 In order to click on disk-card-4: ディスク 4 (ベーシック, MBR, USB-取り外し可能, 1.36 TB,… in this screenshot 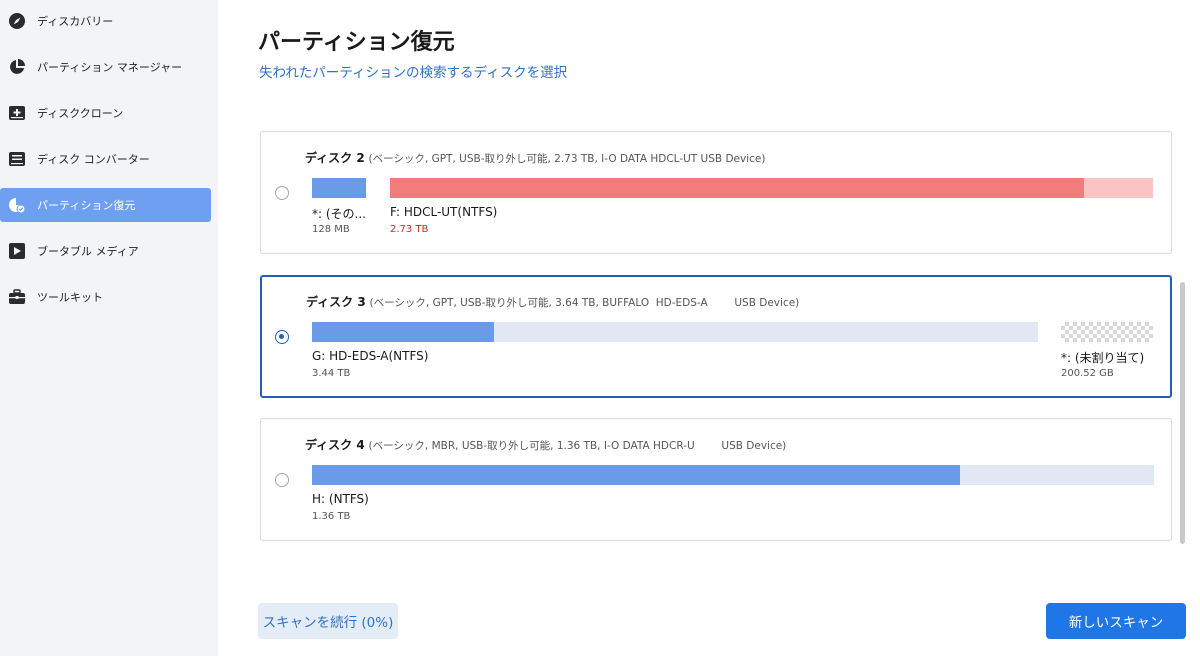, I will do `click(716, 479)`.